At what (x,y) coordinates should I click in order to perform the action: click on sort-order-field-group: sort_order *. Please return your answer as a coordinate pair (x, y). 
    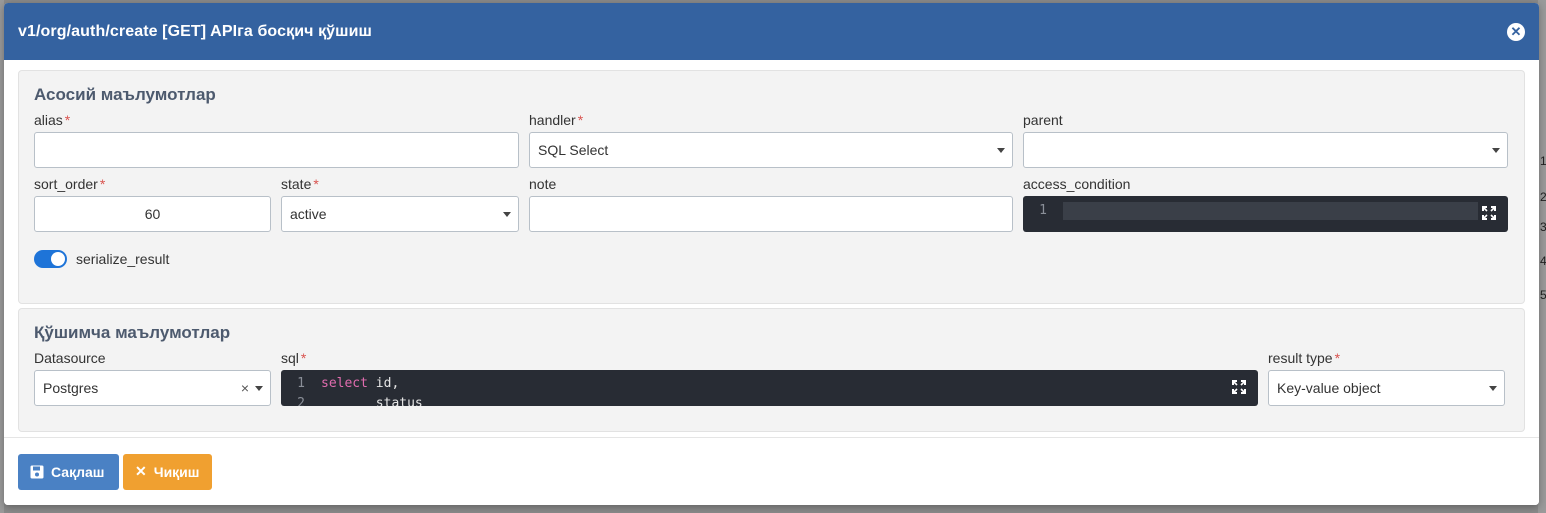
    Looking at the image, I should click on (152, 204).